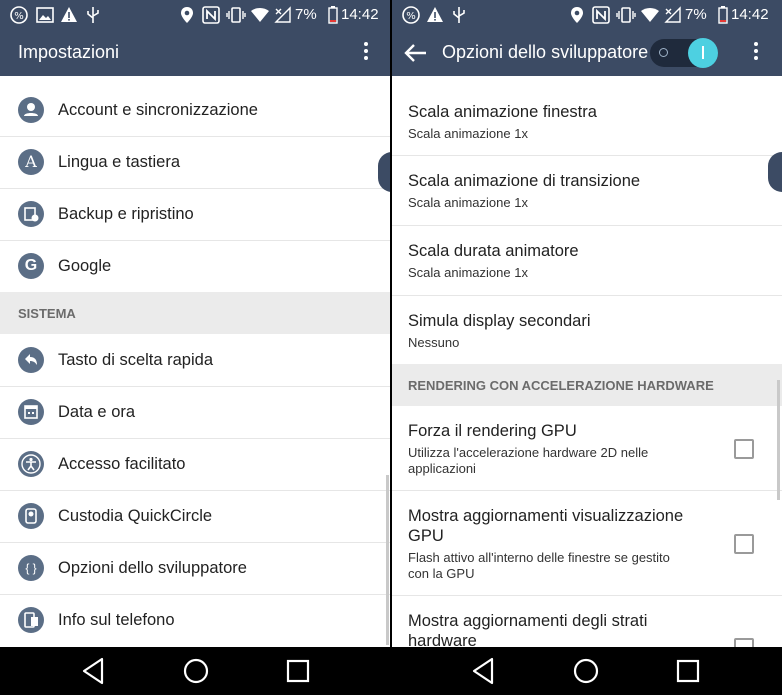  Describe the element at coordinates (195, 620) in the screenshot. I see `list-item-phone-info: Info sul telefono` at that location.